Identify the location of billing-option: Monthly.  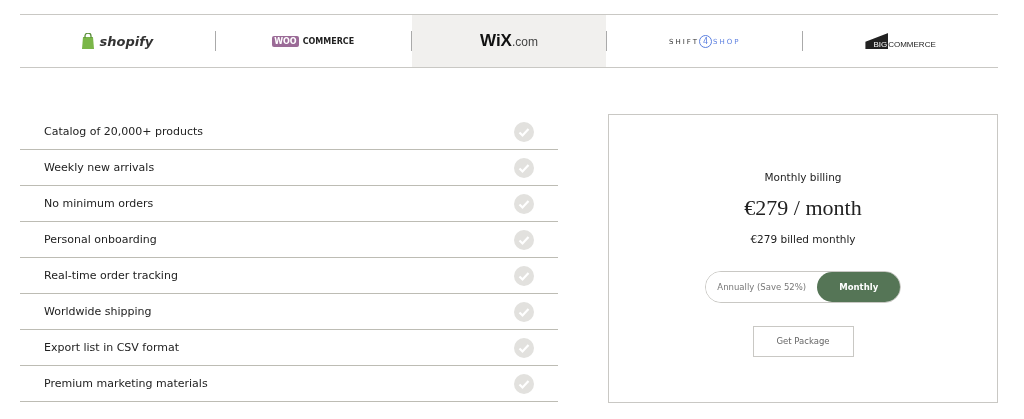
(858, 286).